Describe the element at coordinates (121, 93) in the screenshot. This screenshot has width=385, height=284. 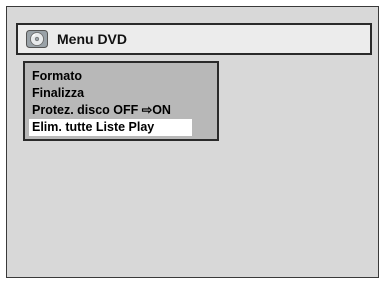
I see `menu-item-finalizza: Finalizza` at that location.